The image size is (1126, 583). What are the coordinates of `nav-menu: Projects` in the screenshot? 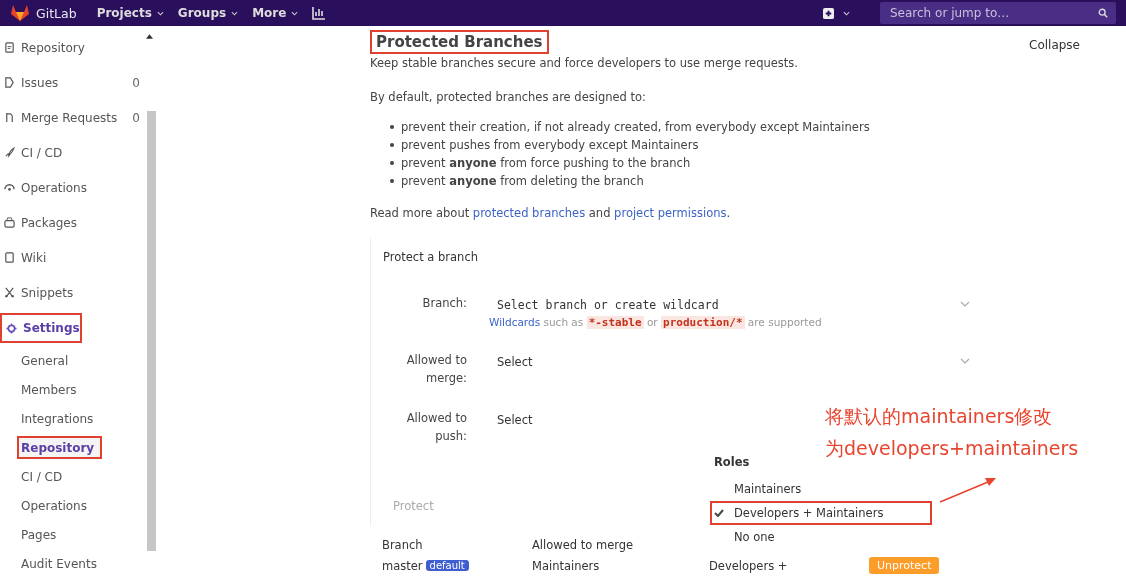 It's located at (130, 13).